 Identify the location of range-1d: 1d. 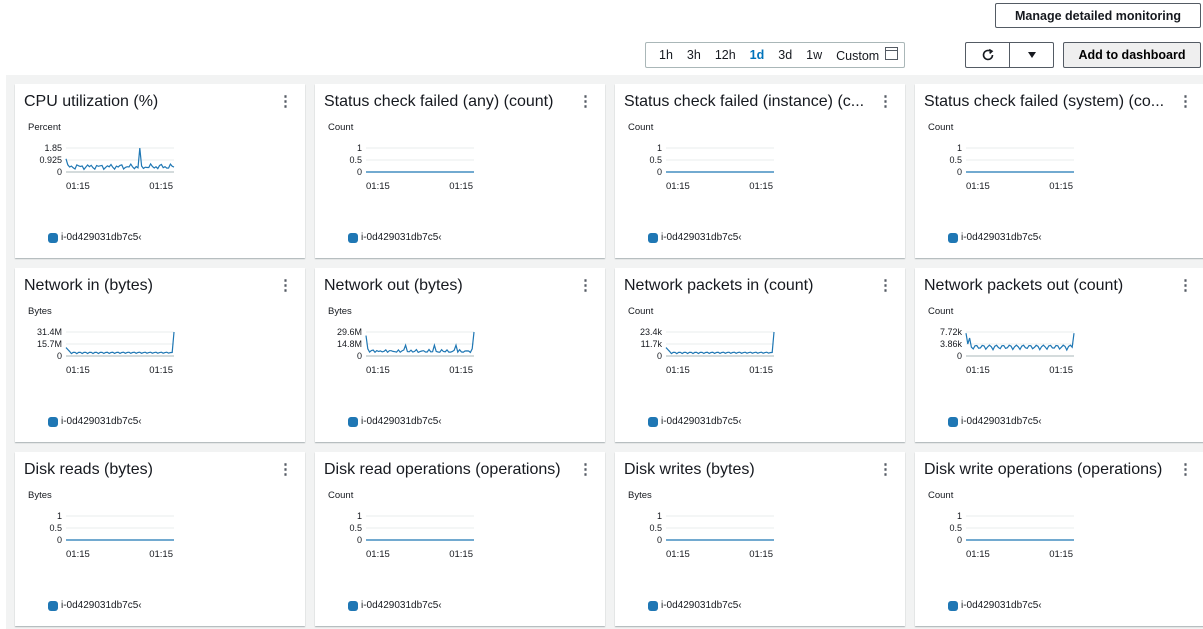
(757, 55).